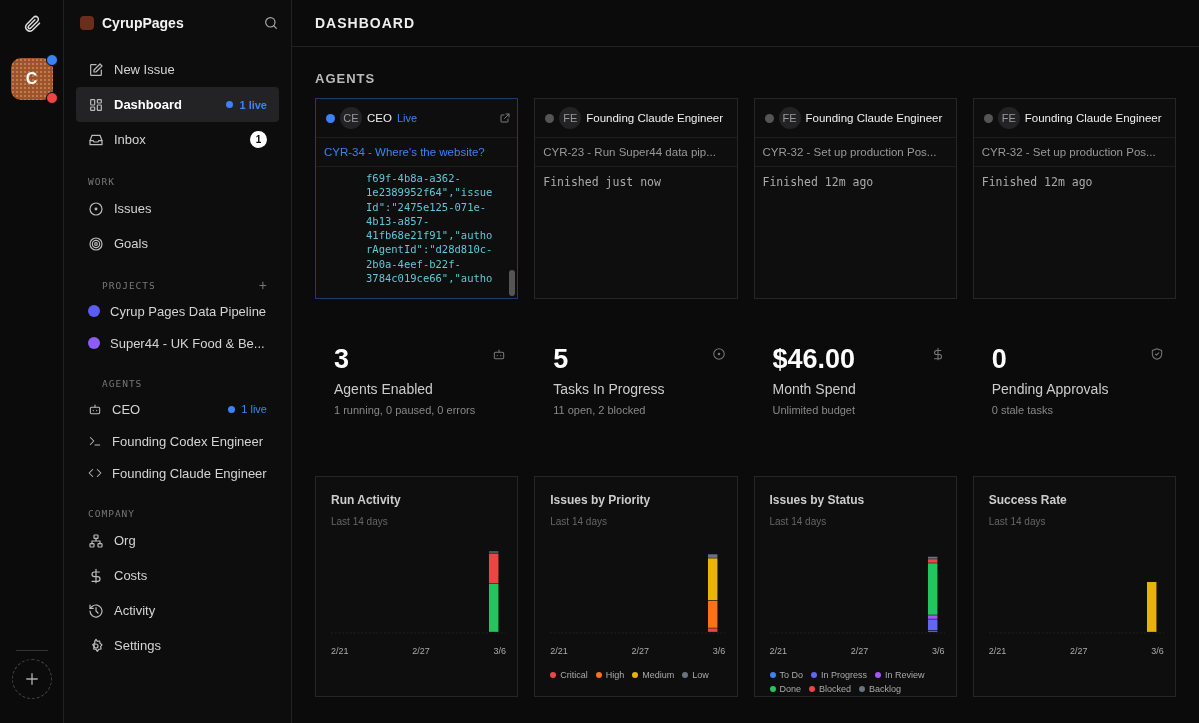 The height and width of the screenshot is (723, 1199). I want to click on agent-item: Founding Codex Engineer, so click(177, 441).